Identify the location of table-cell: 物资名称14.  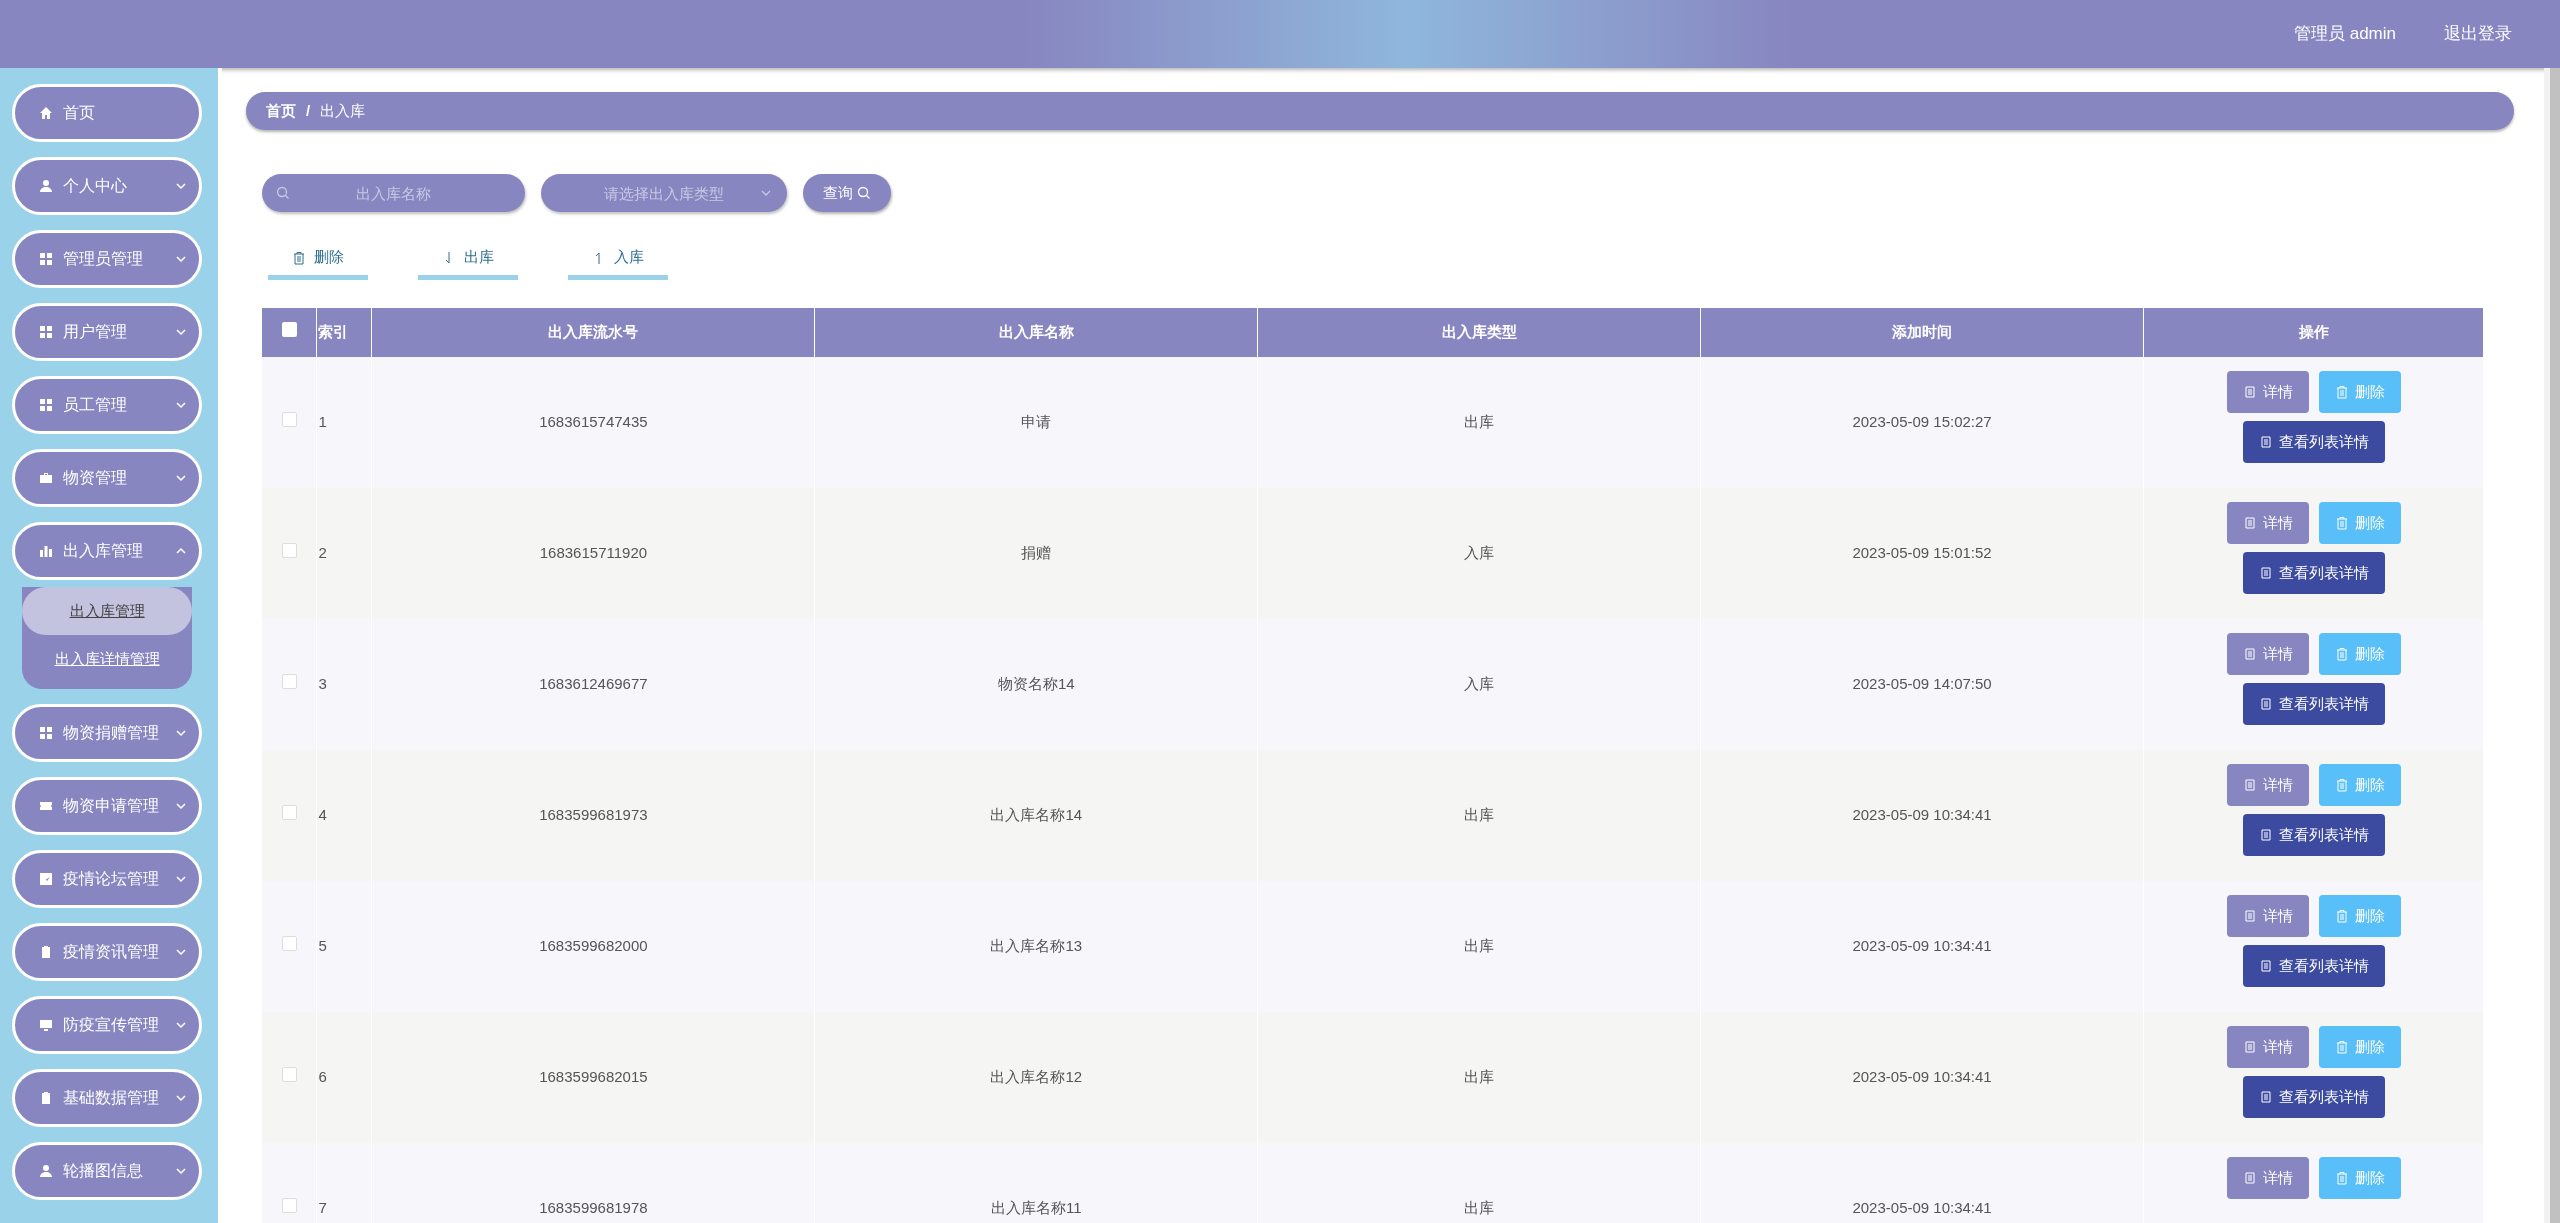
(1036, 684).